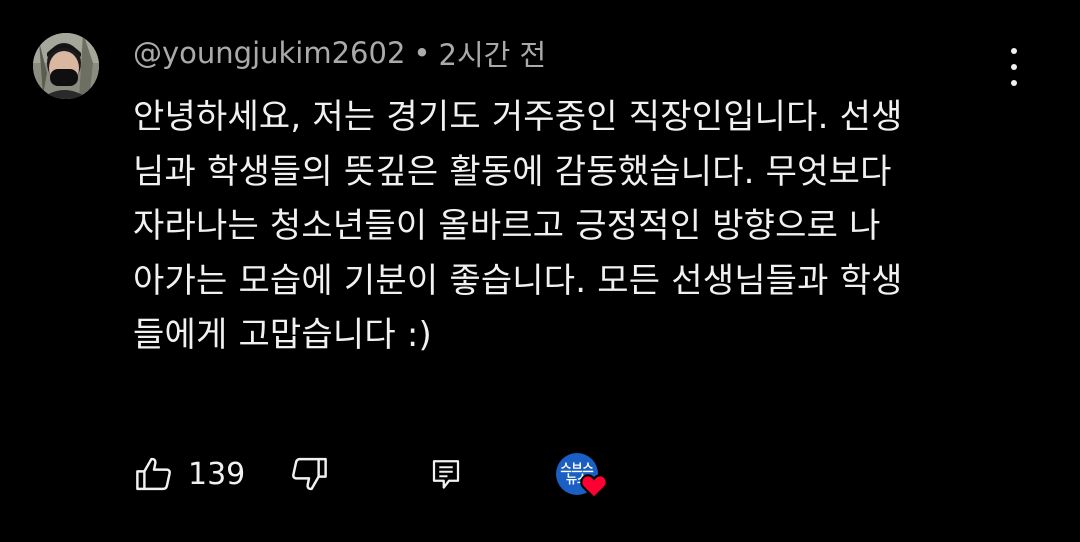 The height and width of the screenshot is (542, 1080). What do you see at coordinates (153, 474) in the screenshot?
I see `thumbs-up-icon` at bounding box center [153, 474].